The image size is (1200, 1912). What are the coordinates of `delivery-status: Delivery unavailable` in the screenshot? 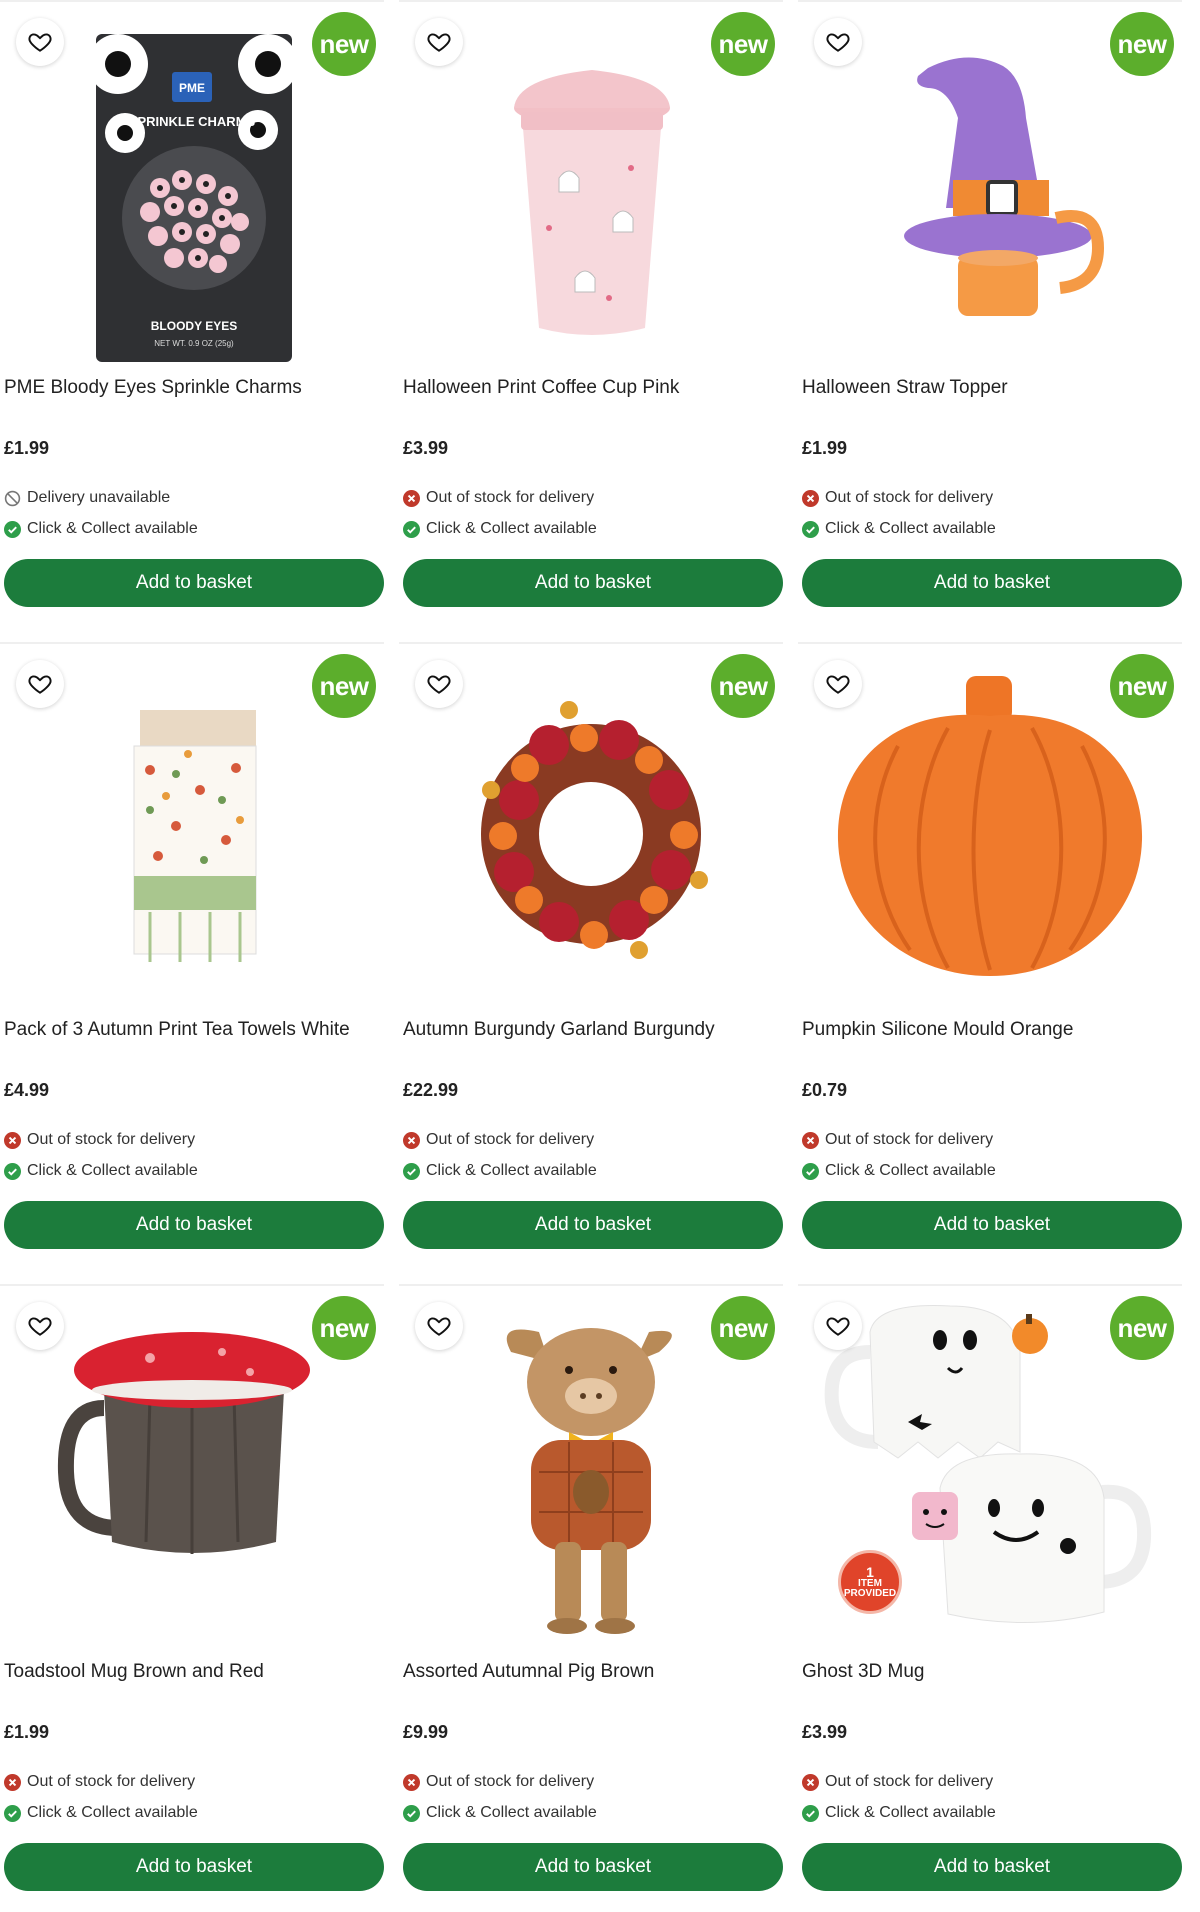 It's located at (87, 498).